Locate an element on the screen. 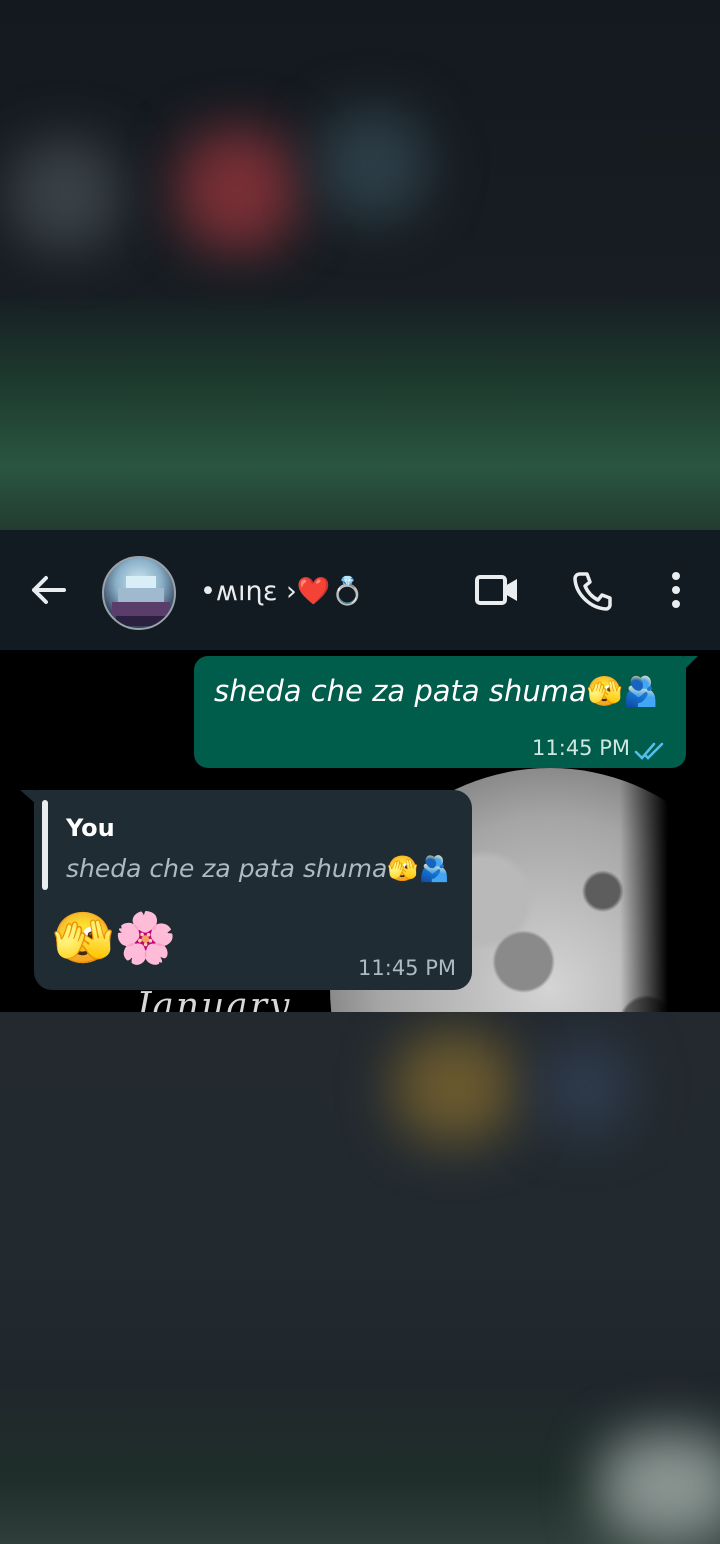  avatar is located at coordinates (139, 593).